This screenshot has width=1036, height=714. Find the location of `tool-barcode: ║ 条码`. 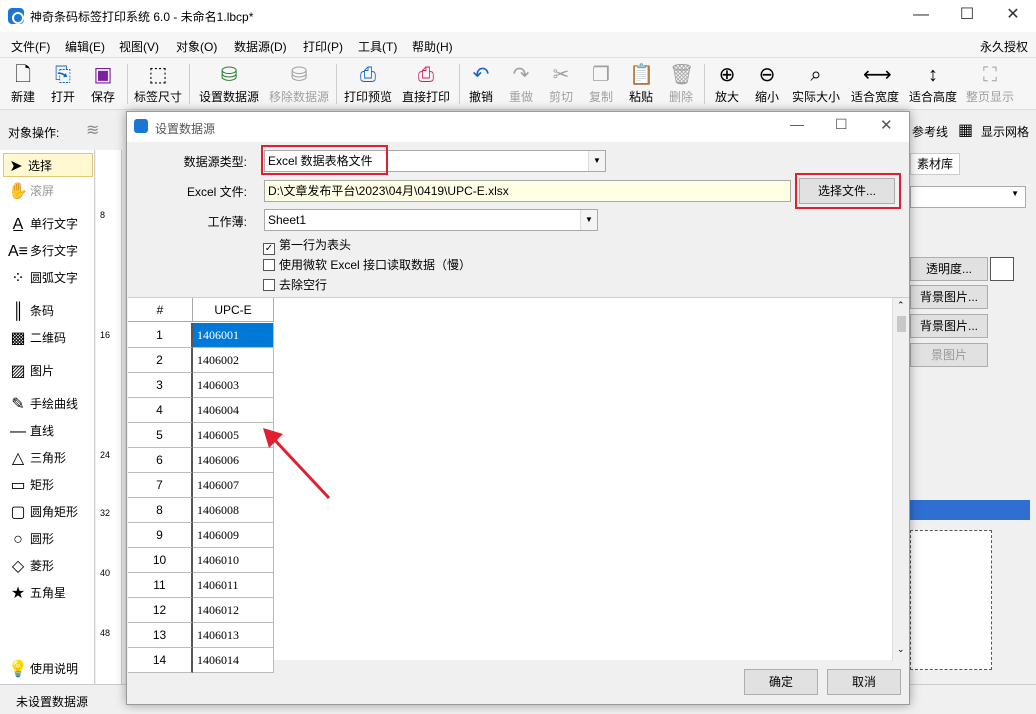

tool-barcode: ║ 条码 is located at coordinates (50, 311).